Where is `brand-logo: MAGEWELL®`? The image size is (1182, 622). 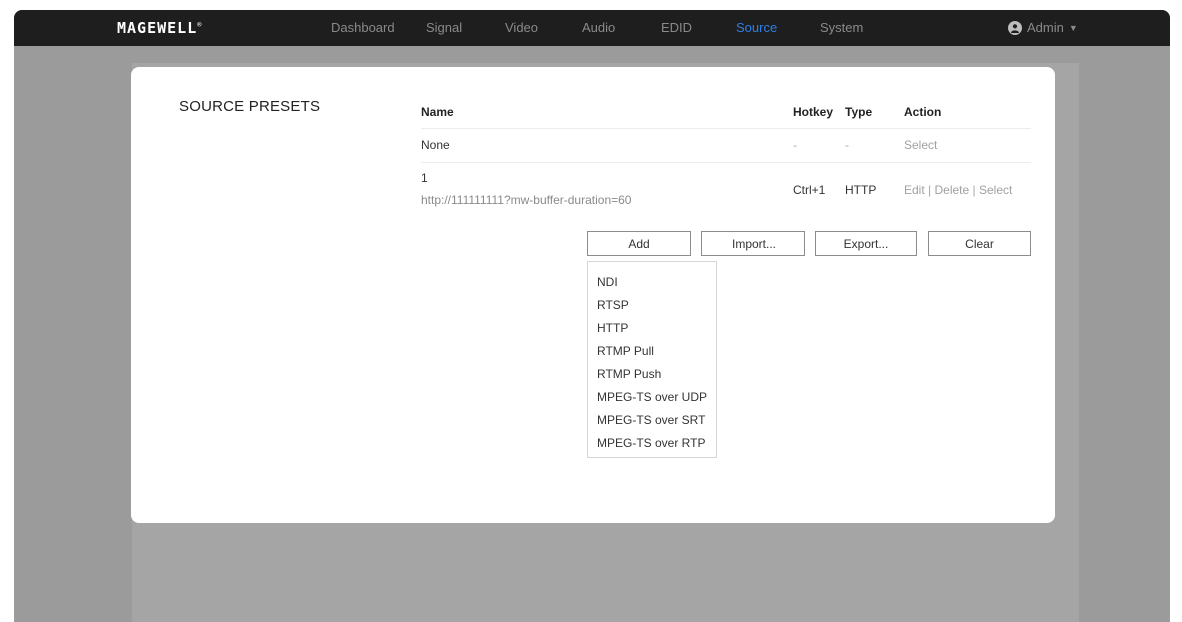
brand-logo: MAGEWELL® is located at coordinates (159, 28).